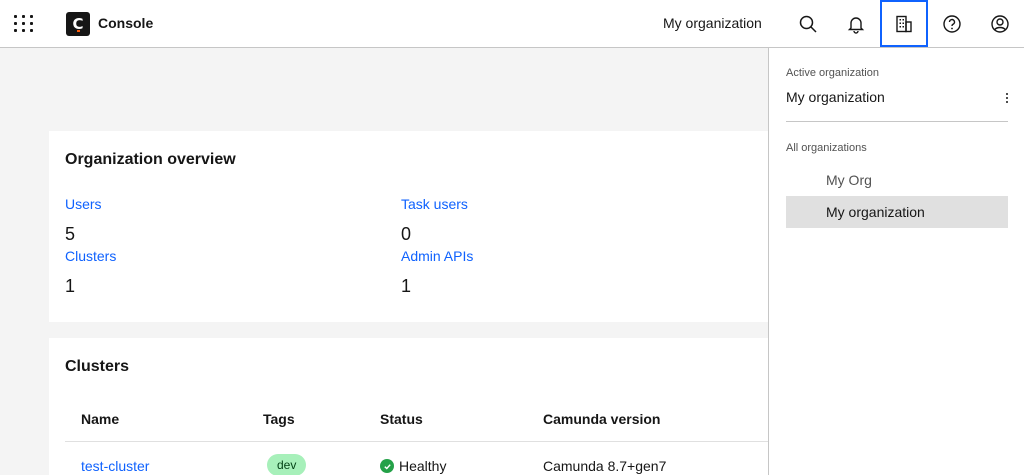 The width and height of the screenshot is (1024, 475). I want to click on column-header-status: Status, so click(401, 419).